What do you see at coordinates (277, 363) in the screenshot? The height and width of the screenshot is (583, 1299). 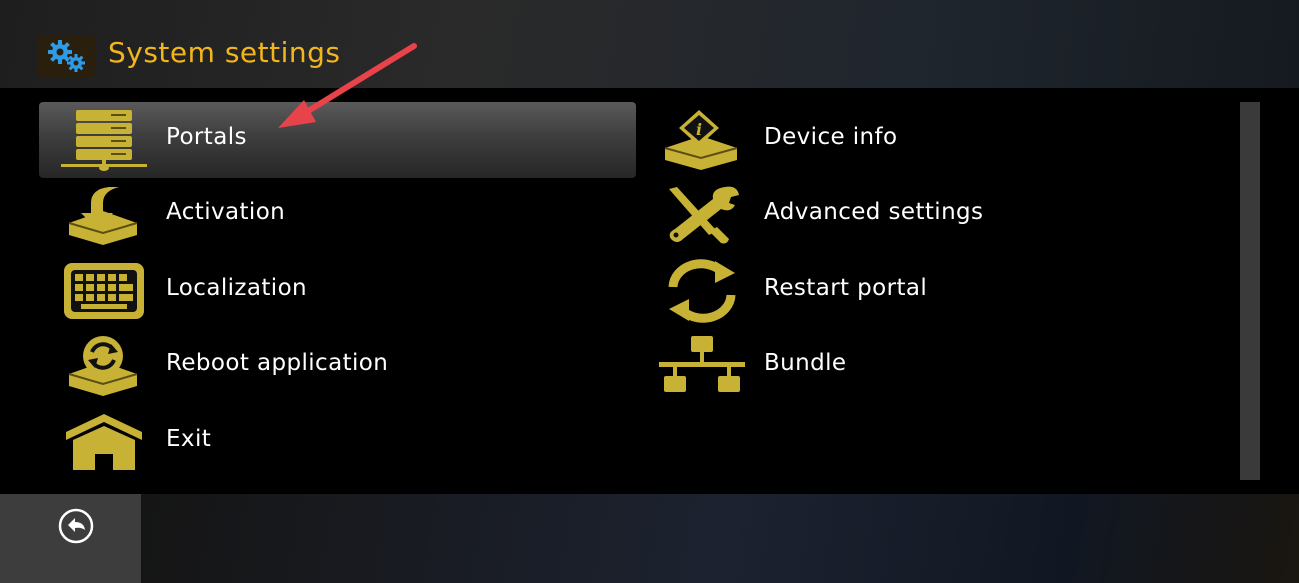 I see `menu-item-label: Reboot application` at bounding box center [277, 363].